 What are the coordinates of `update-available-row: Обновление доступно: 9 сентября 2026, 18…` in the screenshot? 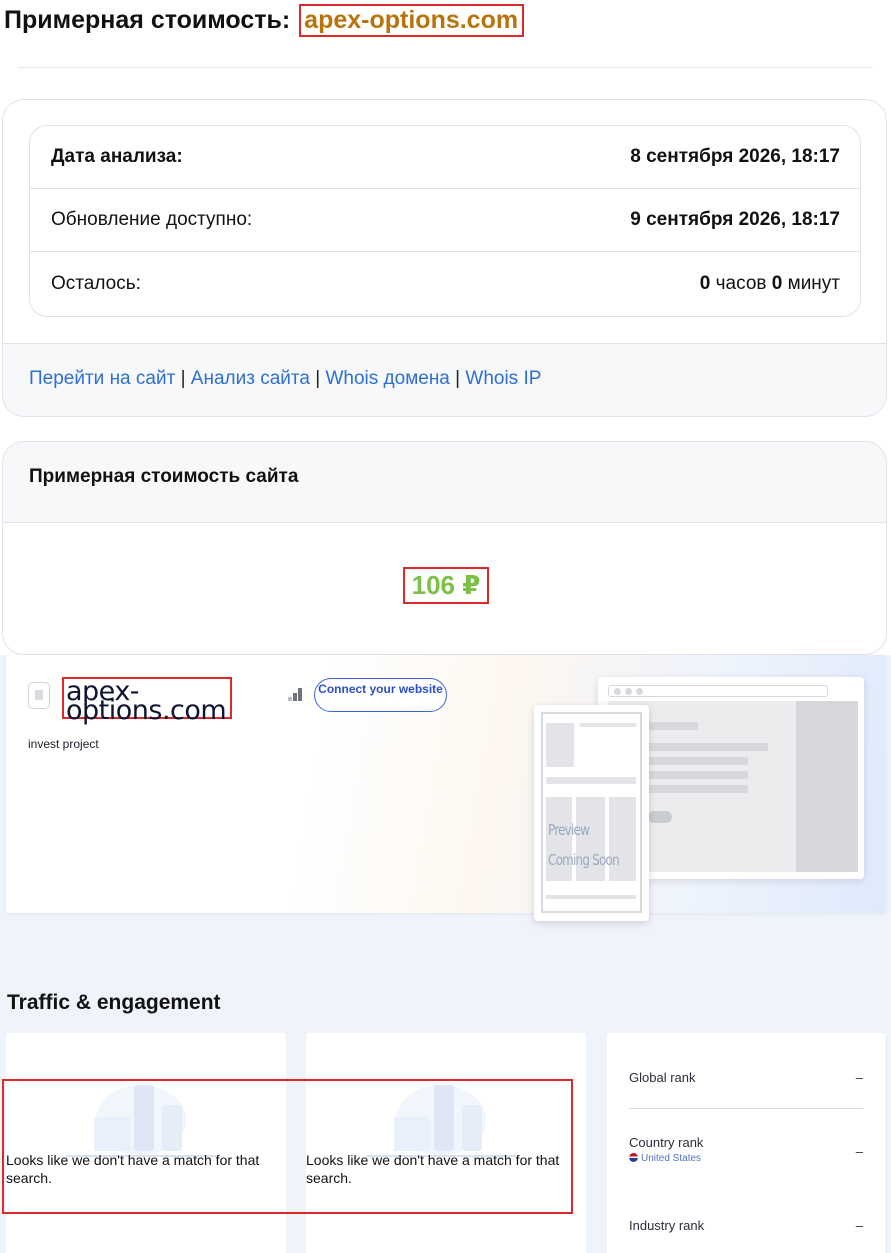 It's located at (445, 220).